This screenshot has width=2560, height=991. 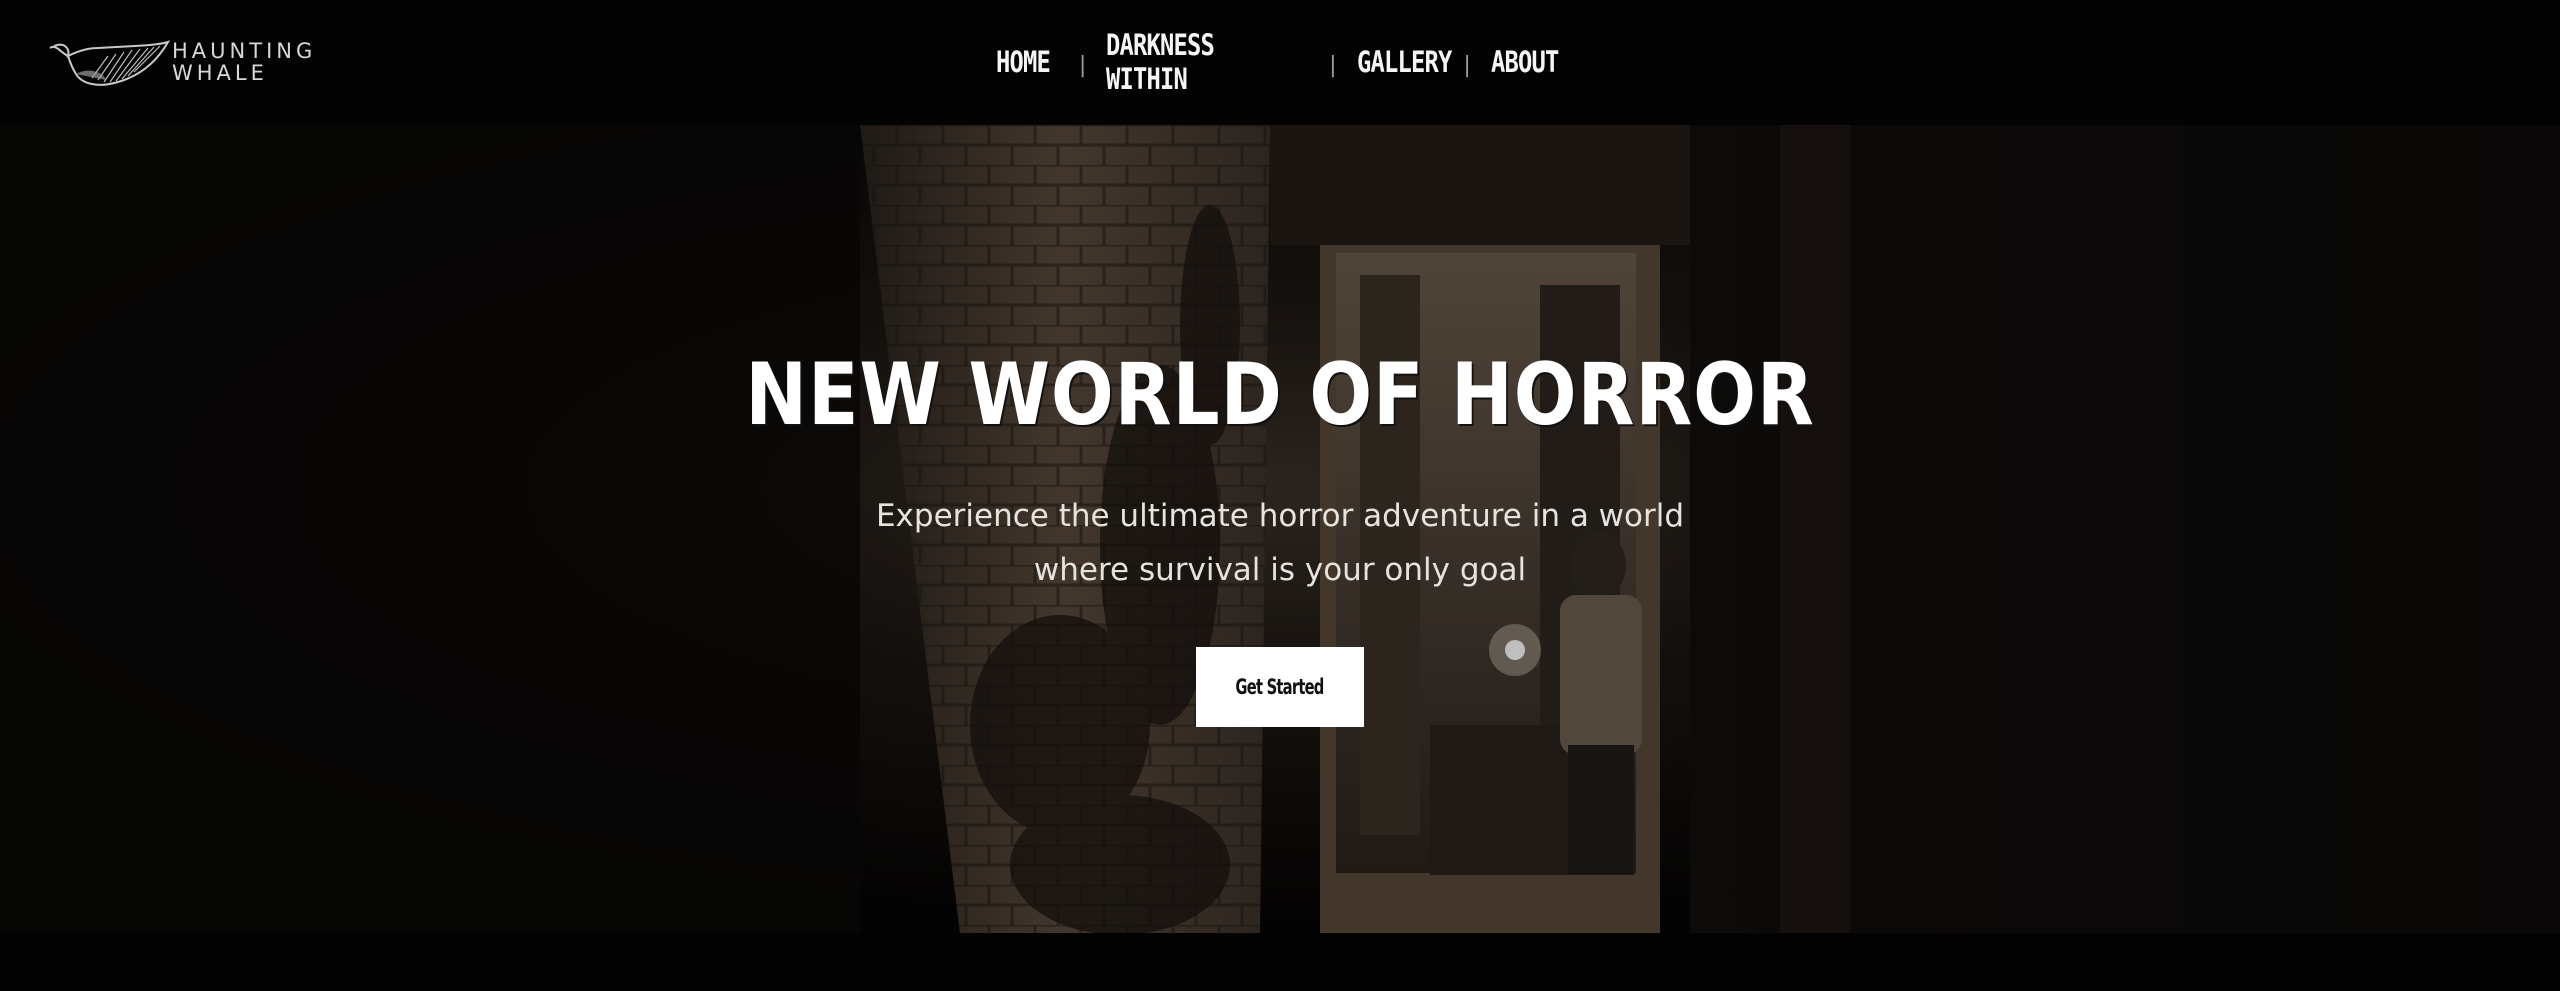 What do you see at coordinates (1404, 62) in the screenshot?
I see `nav-link-gallery: GALLERY` at bounding box center [1404, 62].